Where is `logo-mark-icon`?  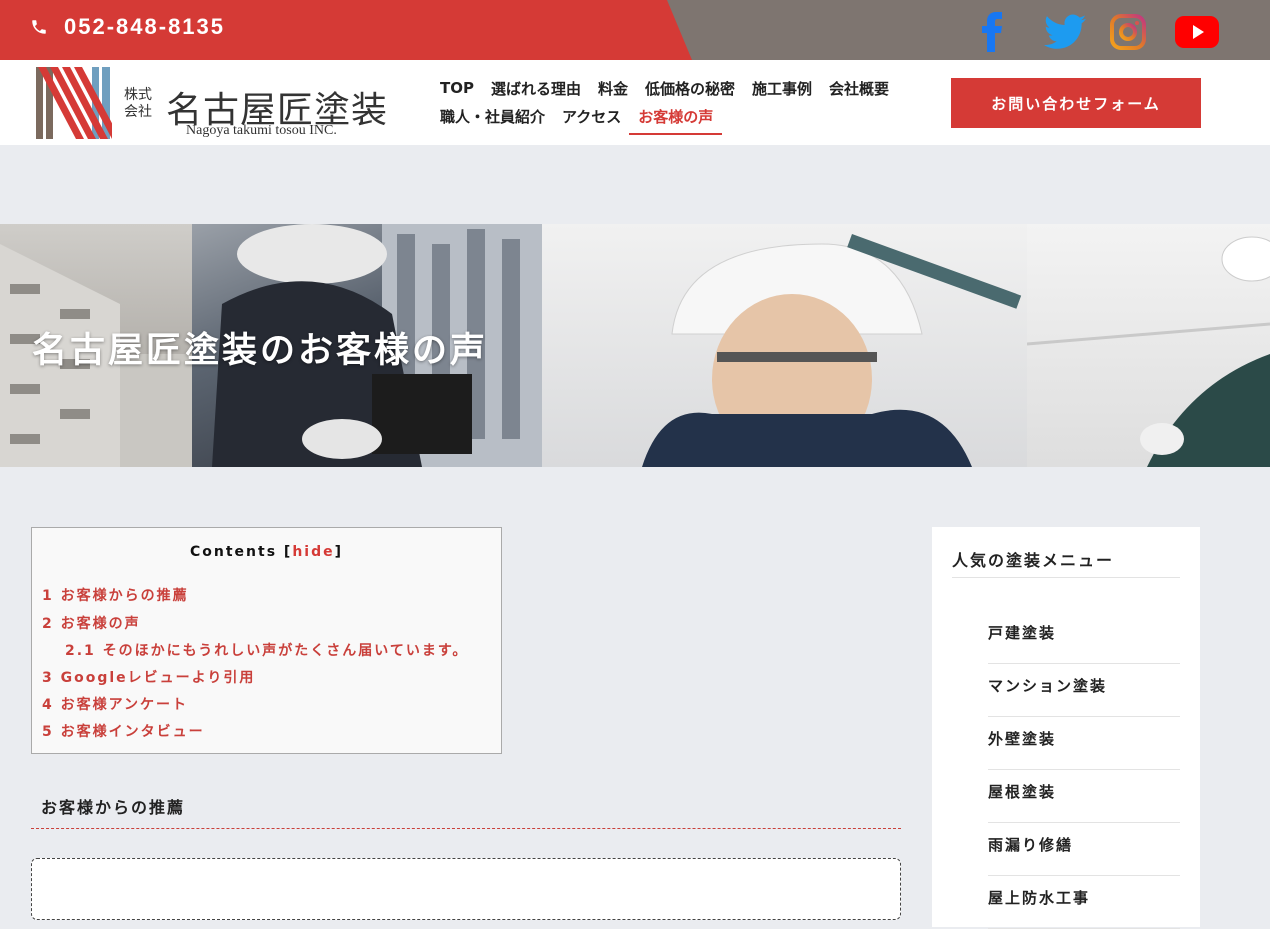
logo-mark-icon is located at coordinates (74, 103).